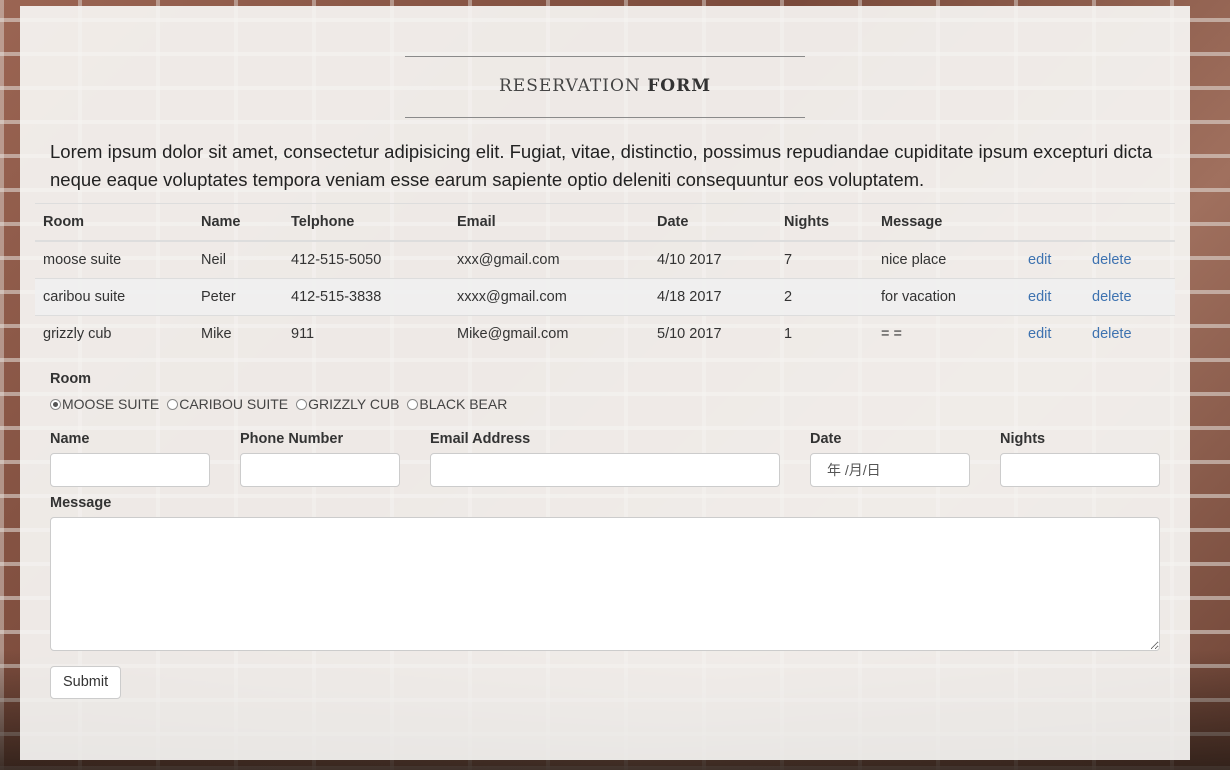 The height and width of the screenshot is (770, 1230). What do you see at coordinates (463, 404) in the screenshot?
I see `radio-label-black-bear: BLACK BEAR` at bounding box center [463, 404].